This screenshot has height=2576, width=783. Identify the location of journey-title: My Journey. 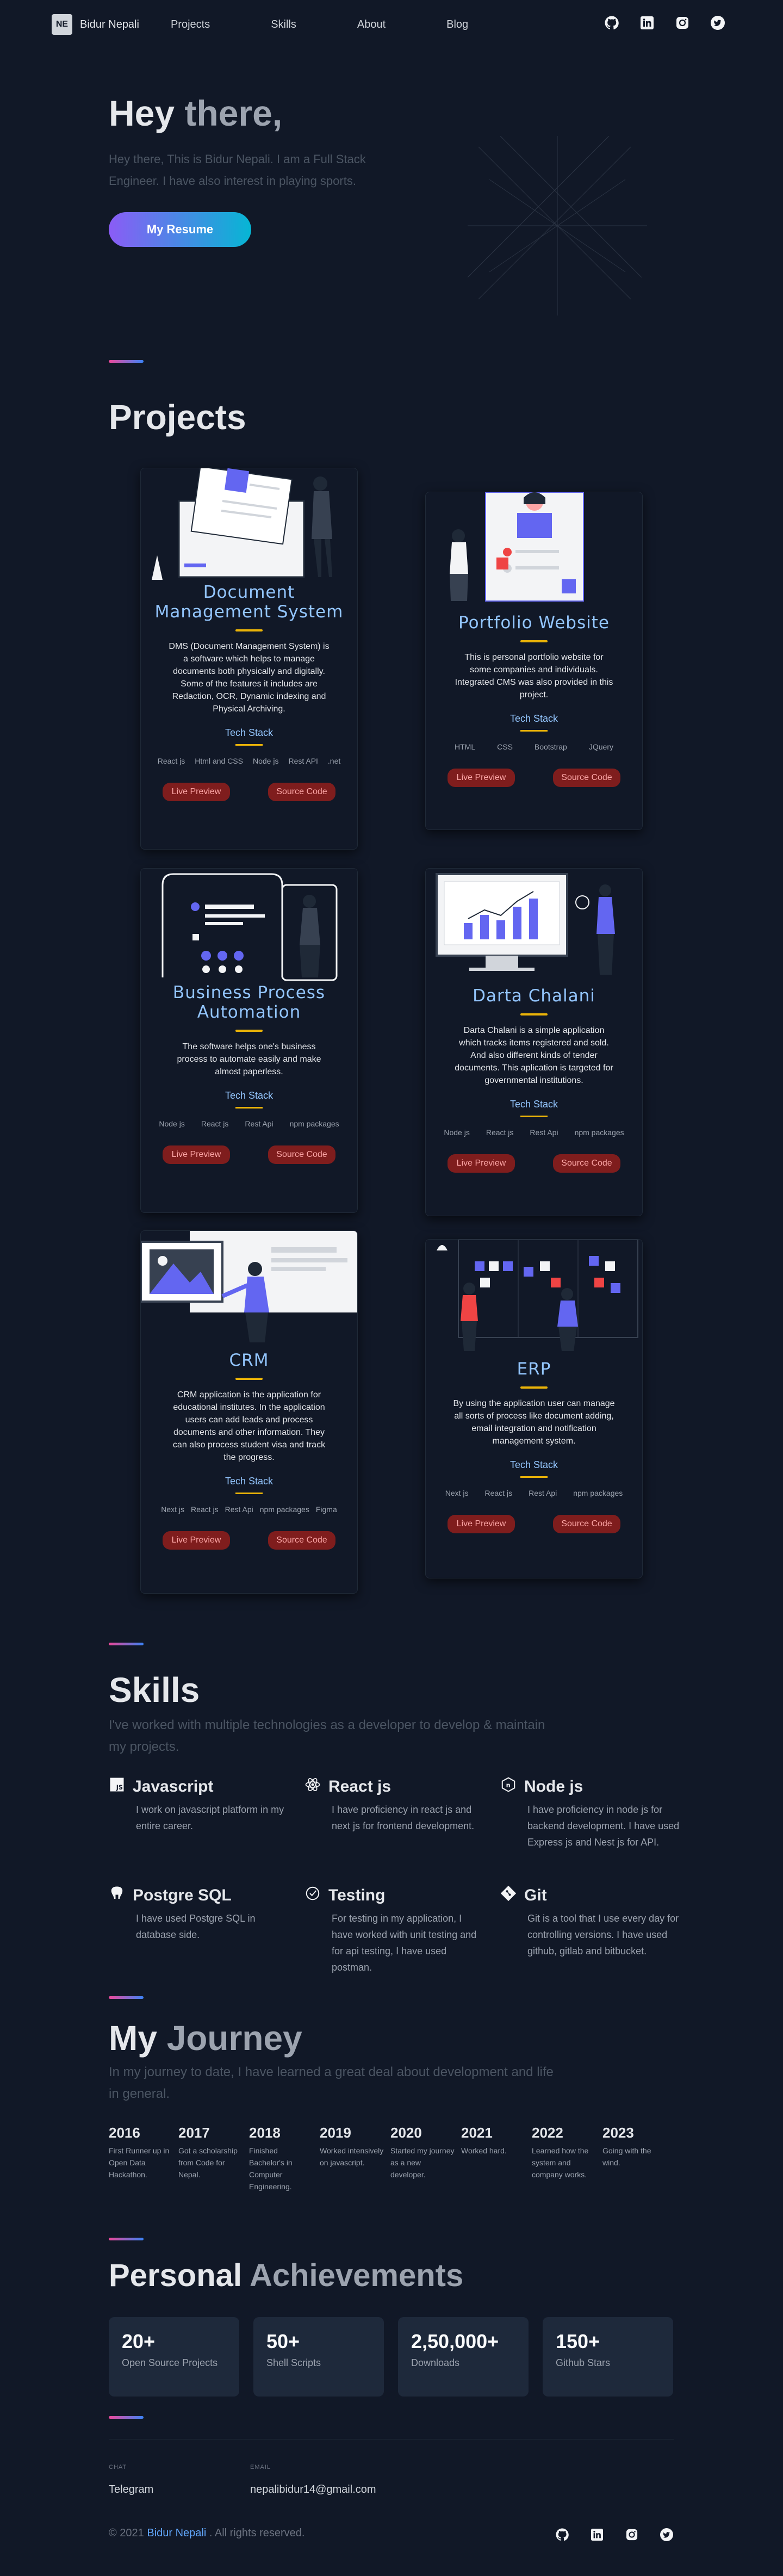
(205, 2038).